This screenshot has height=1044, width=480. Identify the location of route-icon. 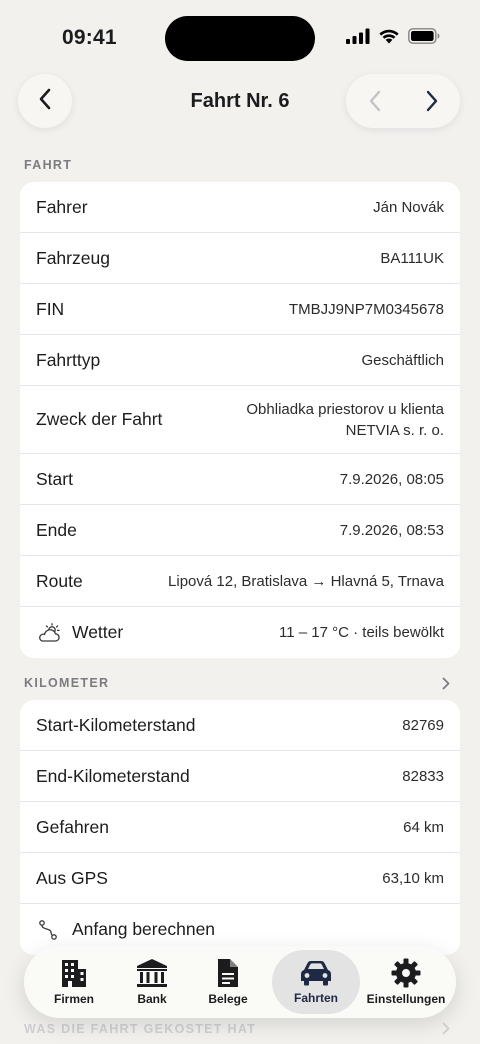
(48, 929).